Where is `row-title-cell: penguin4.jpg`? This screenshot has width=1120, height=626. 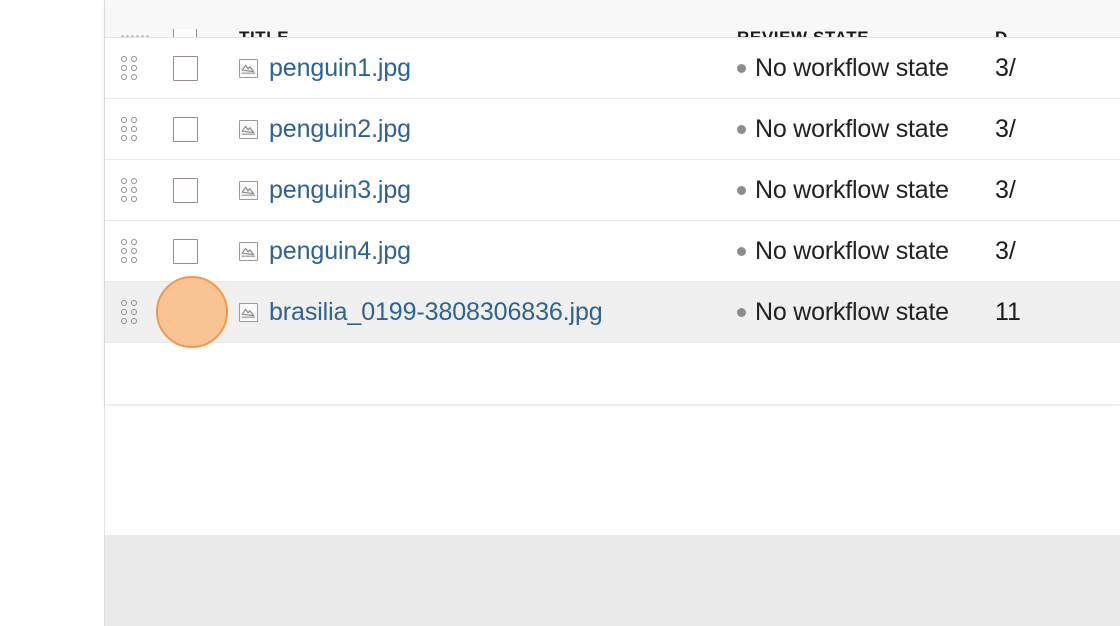 row-title-cell: penguin4.jpg is located at coordinates (477, 251).